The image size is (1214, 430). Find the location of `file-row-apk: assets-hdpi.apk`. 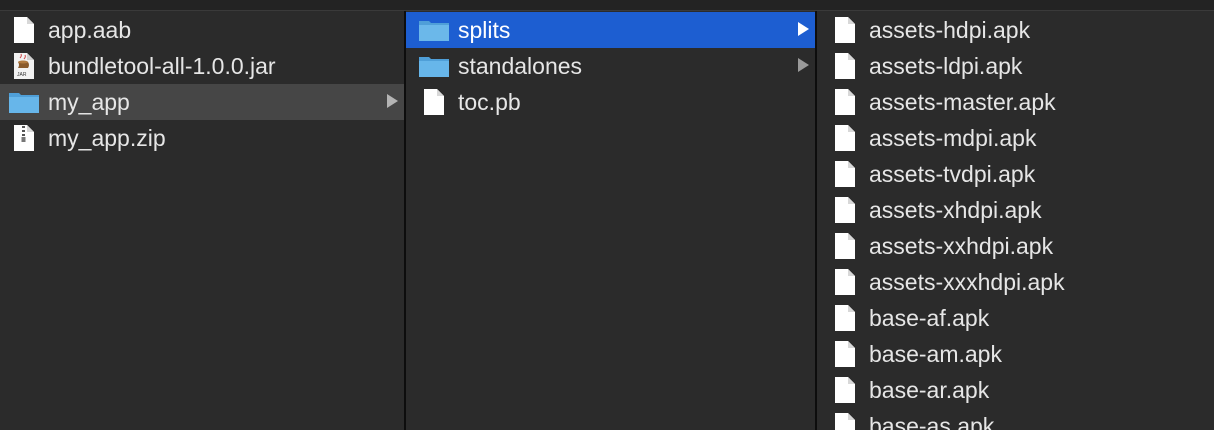

file-row-apk: assets-hdpi.apk is located at coordinates (1015, 30).